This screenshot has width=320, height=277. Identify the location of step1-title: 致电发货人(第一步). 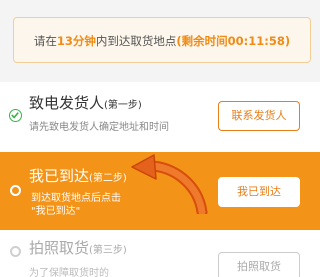
(85, 102).